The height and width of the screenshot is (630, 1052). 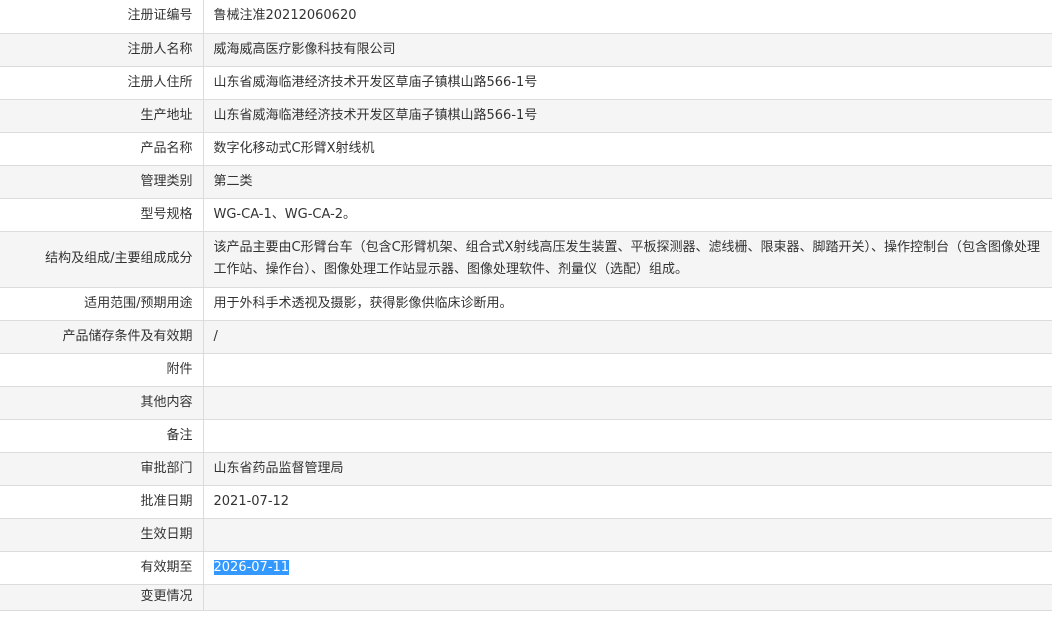 What do you see at coordinates (233, 181) in the screenshot?
I see `management-category: 第二类` at bounding box center [233, 181].